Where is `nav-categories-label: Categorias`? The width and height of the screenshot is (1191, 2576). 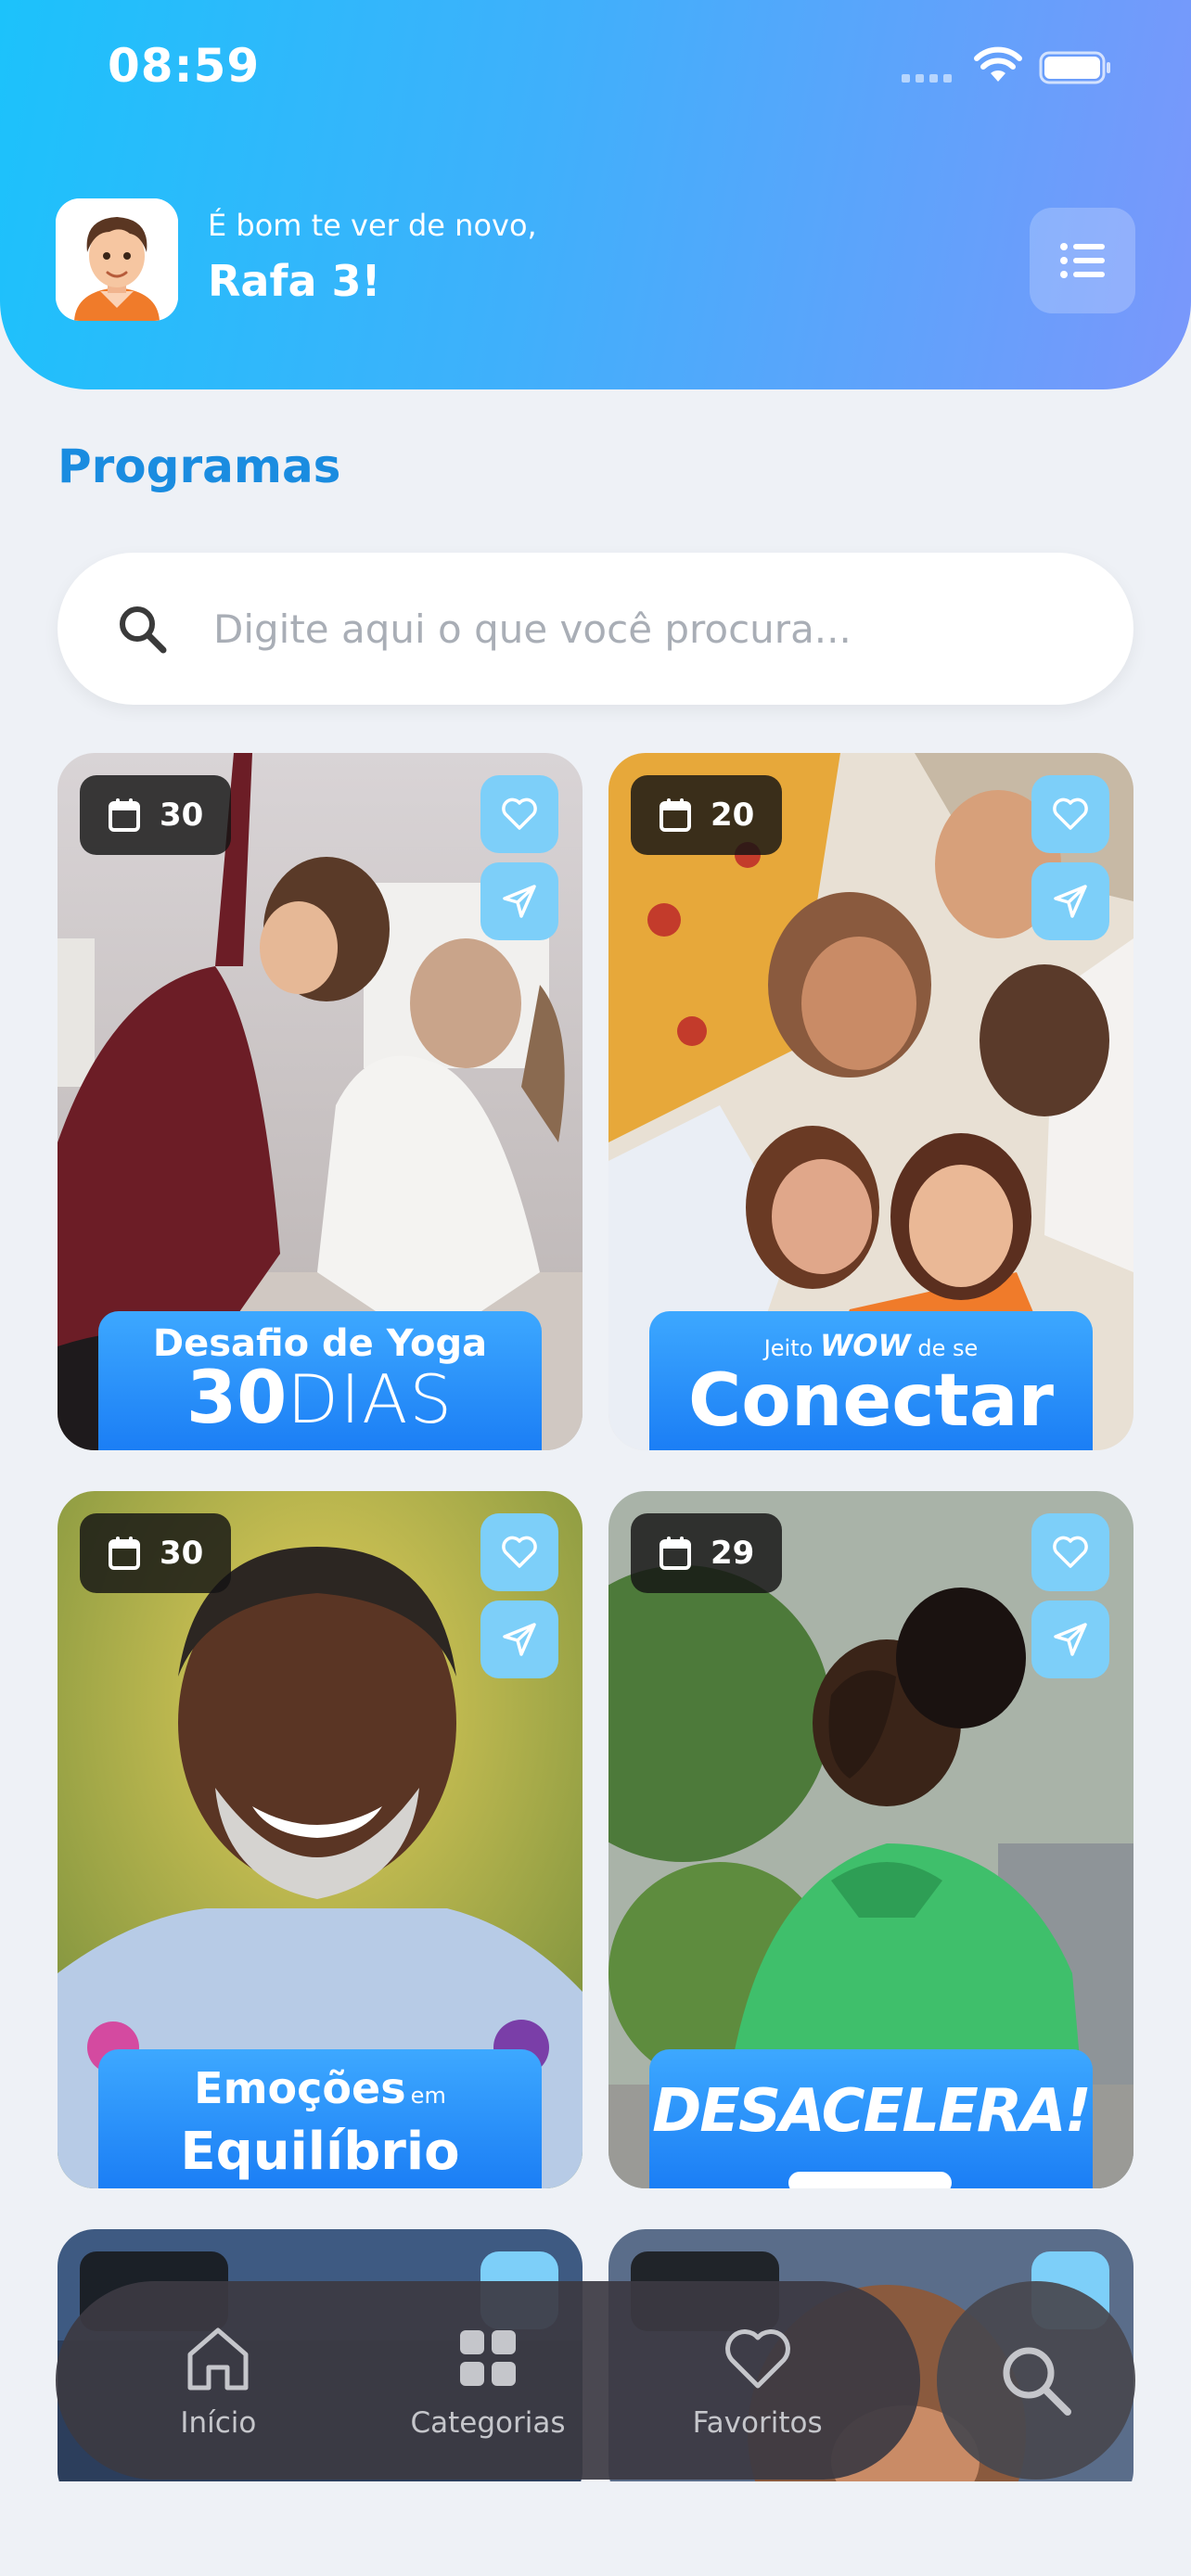 nav-categories-label: Categorias is located at coordinates (488, 2423).